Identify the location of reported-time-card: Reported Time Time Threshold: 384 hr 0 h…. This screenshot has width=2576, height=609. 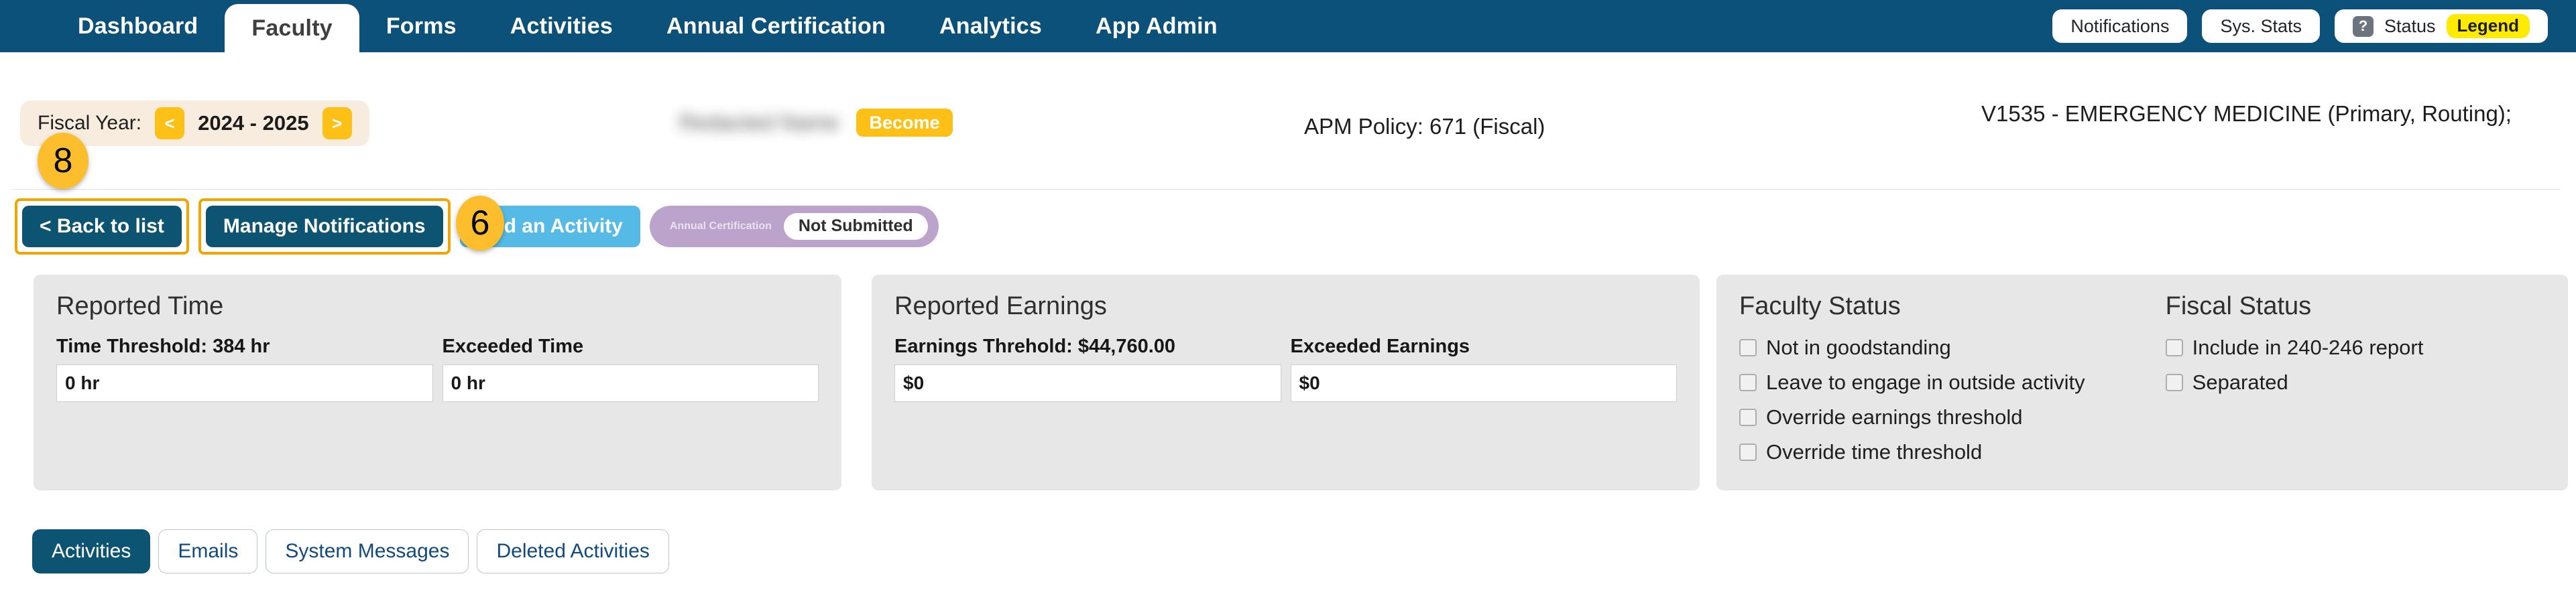
(437, 383).